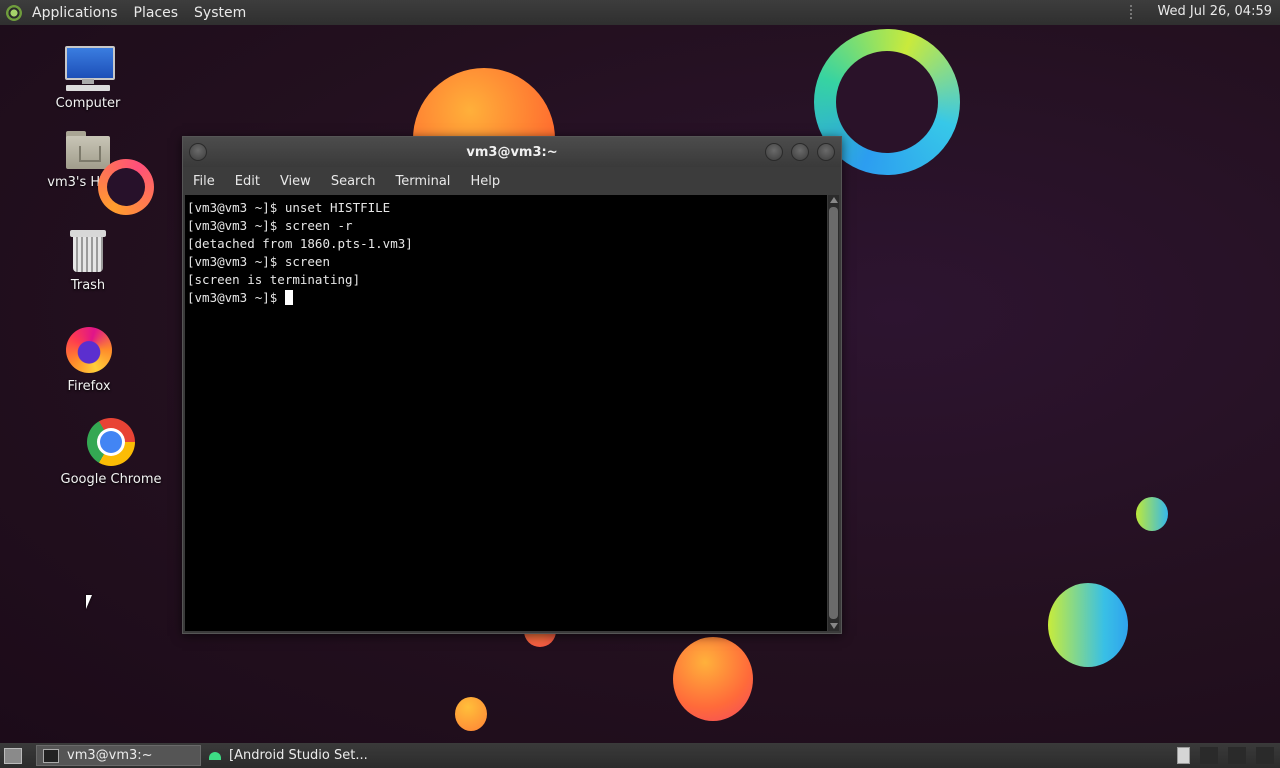 The height and width of the screenshot is (768, 1280). I want to click on minimize-button, so click(774, 152).